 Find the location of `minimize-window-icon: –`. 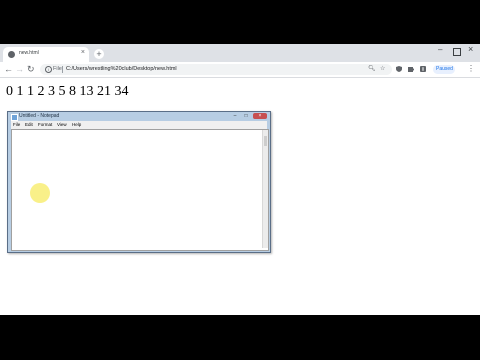

minimize-window-icon: – is located at coordinates (440, 50).